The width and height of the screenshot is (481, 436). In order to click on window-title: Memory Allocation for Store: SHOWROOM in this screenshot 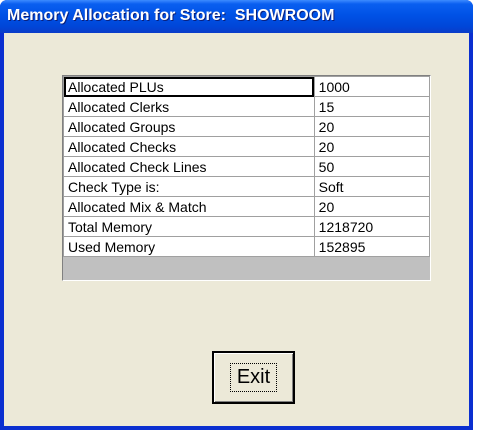, I will do `click(171, 15)`.